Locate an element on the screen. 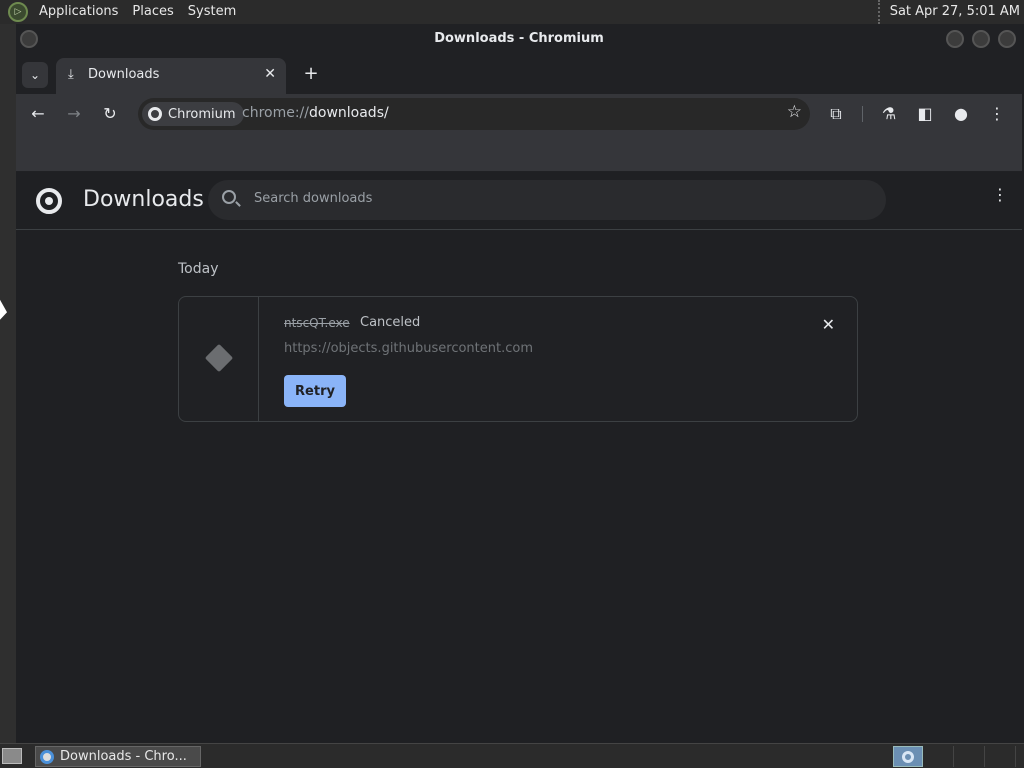 The height and width of the screenshot is (768, 1024). browser-menu-icon: ⋮ is located at coordinates (997, 114).